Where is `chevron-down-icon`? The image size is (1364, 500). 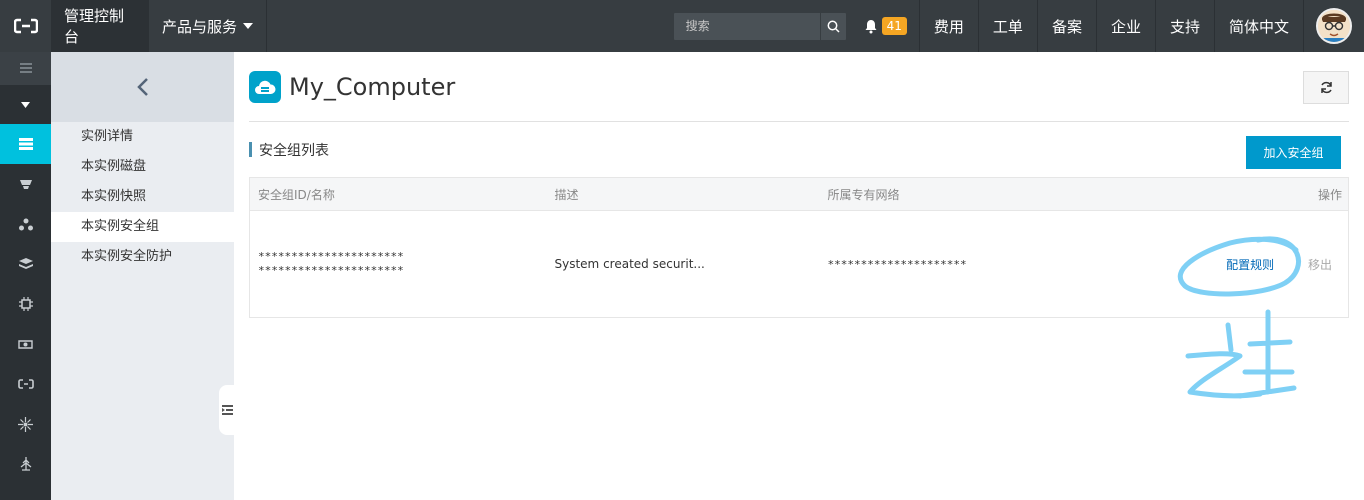
chevron-down-icon is located at coordinates (248, 26).